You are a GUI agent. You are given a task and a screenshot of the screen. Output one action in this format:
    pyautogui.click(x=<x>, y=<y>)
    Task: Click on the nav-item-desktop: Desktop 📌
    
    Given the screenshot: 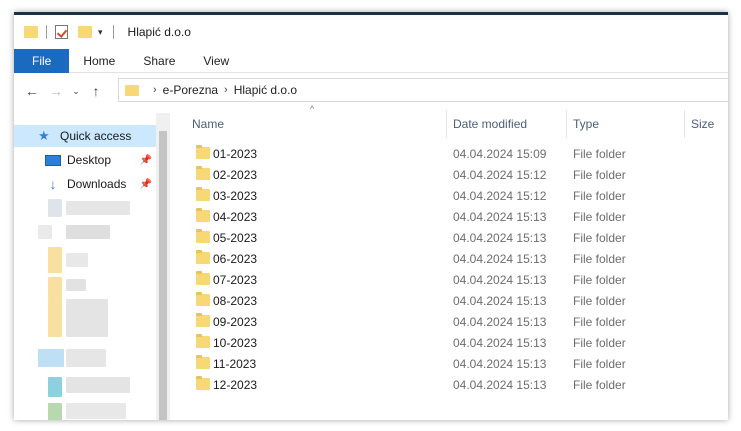 What is the action you would take?
    pyautogui.click(x=85, y=160)
    